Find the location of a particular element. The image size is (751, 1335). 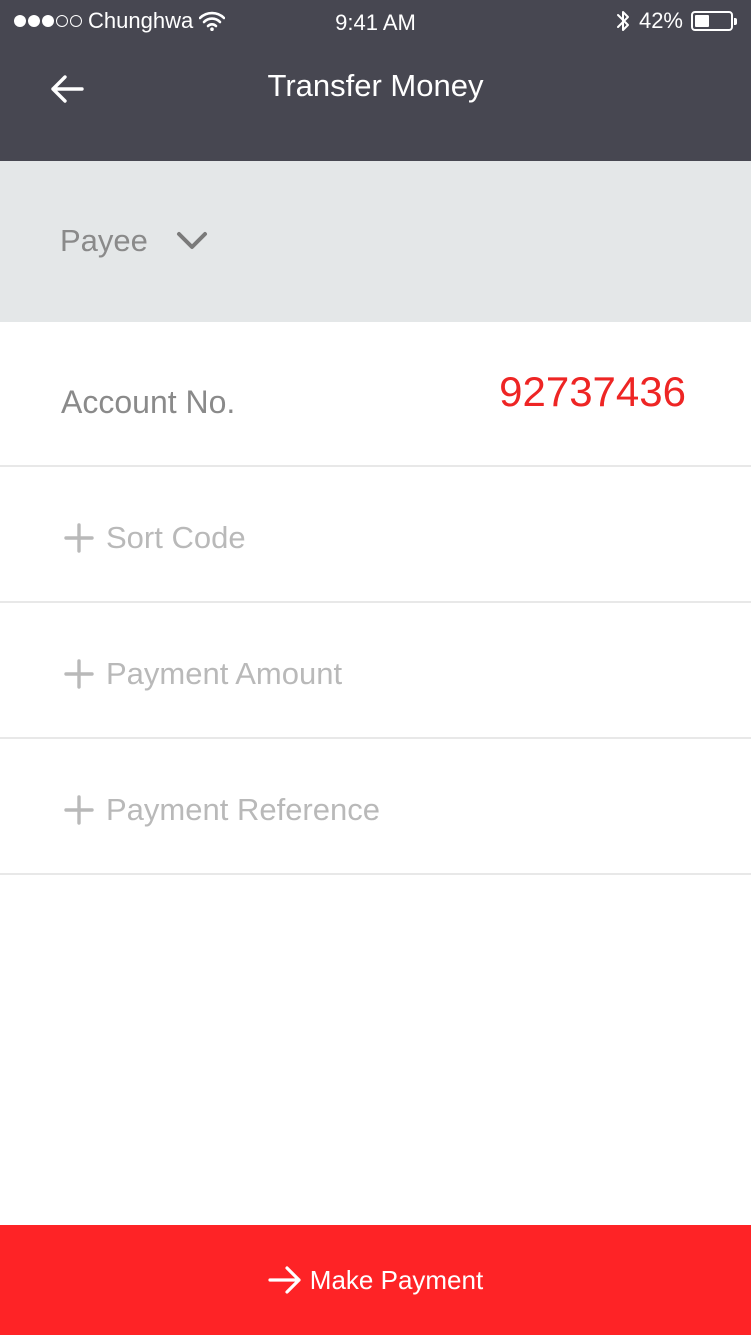

status-bar: Chunghwa 9:41 AM 42% is located at coordinates (375, 22).